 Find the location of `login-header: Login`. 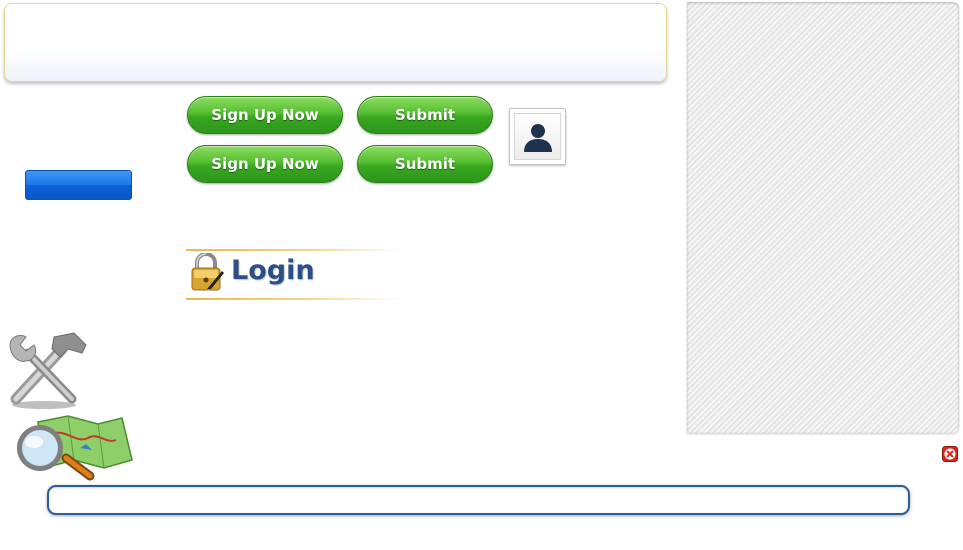

login-header: Login is located at coordinates (293, 275).